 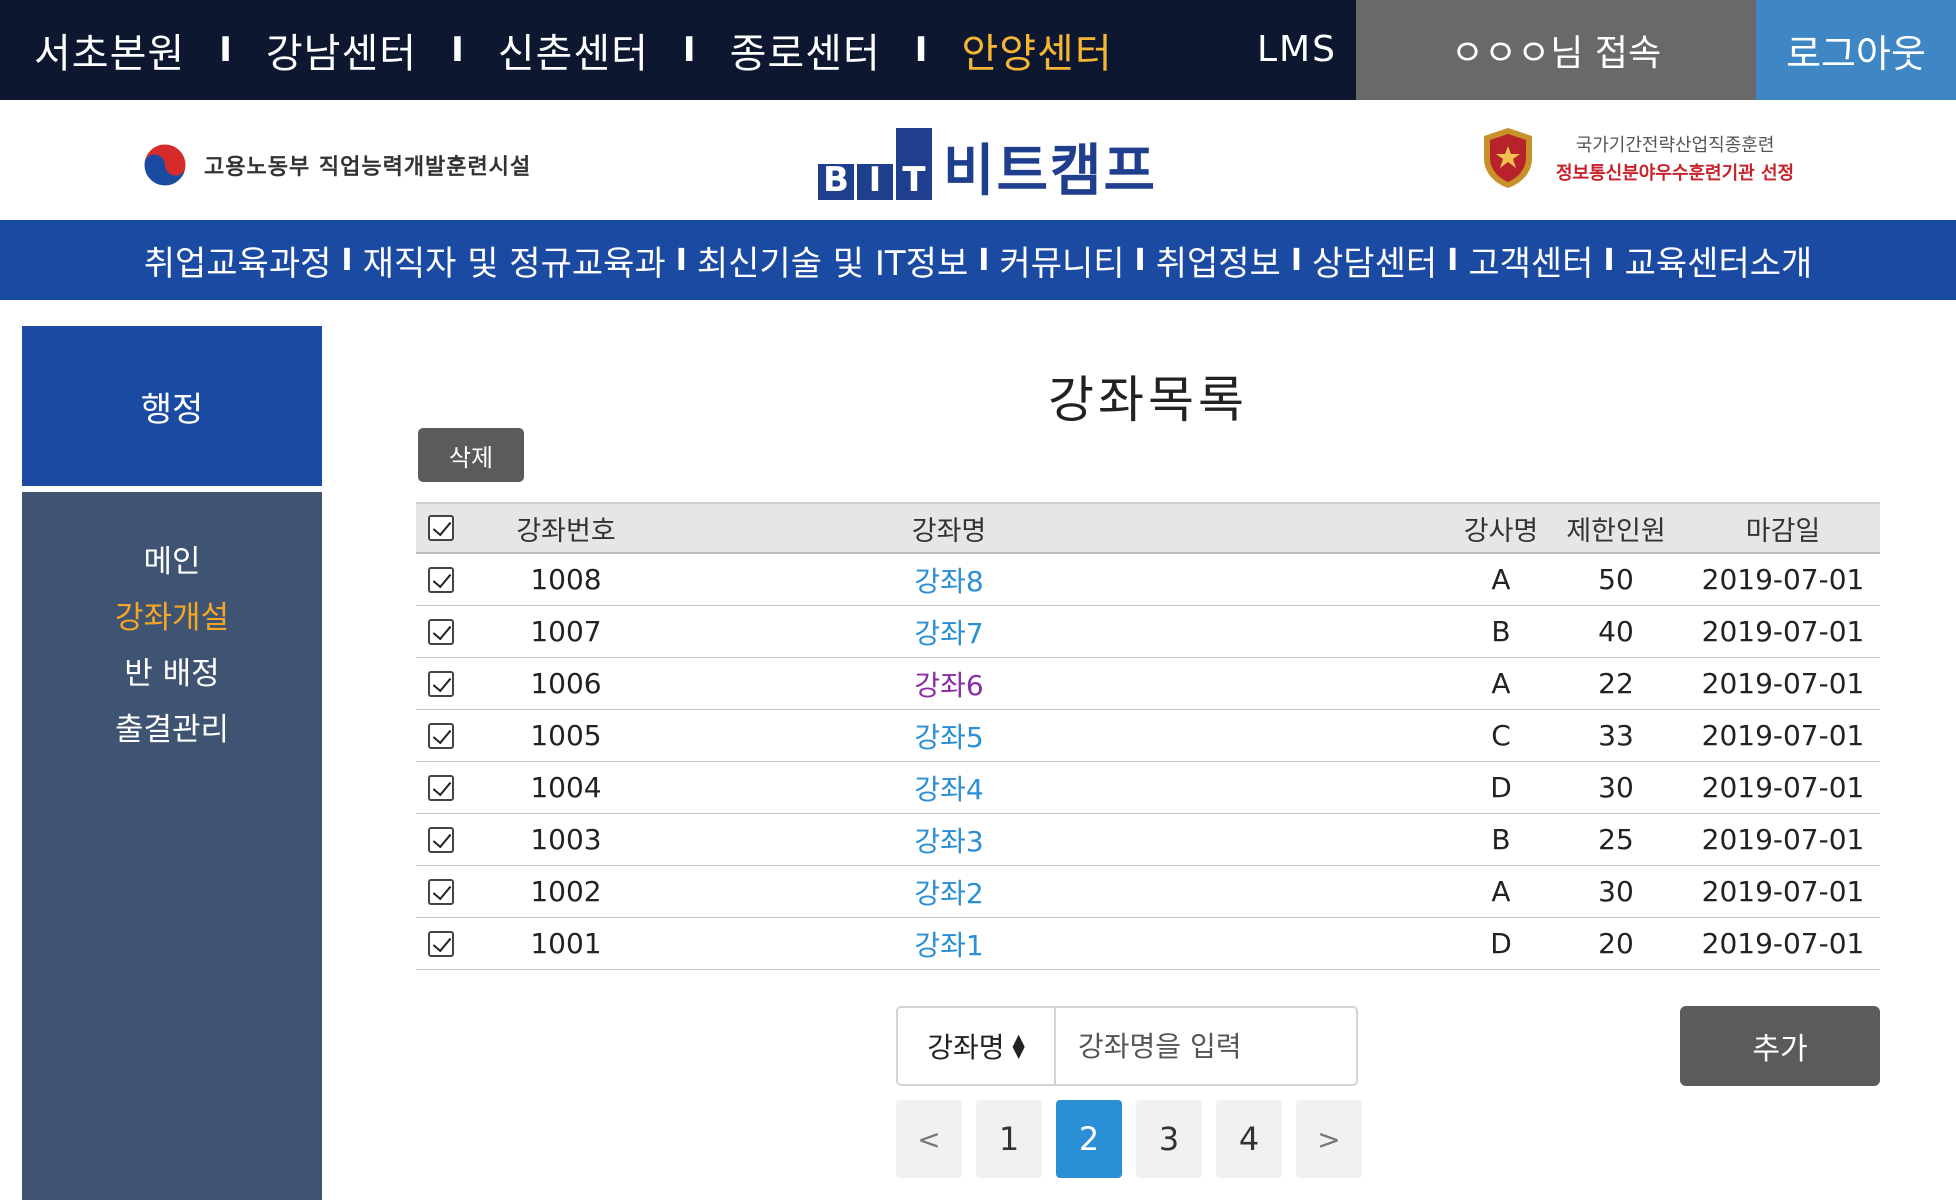 I want to click on course-limit: 22, so click(x=1616, y=683).